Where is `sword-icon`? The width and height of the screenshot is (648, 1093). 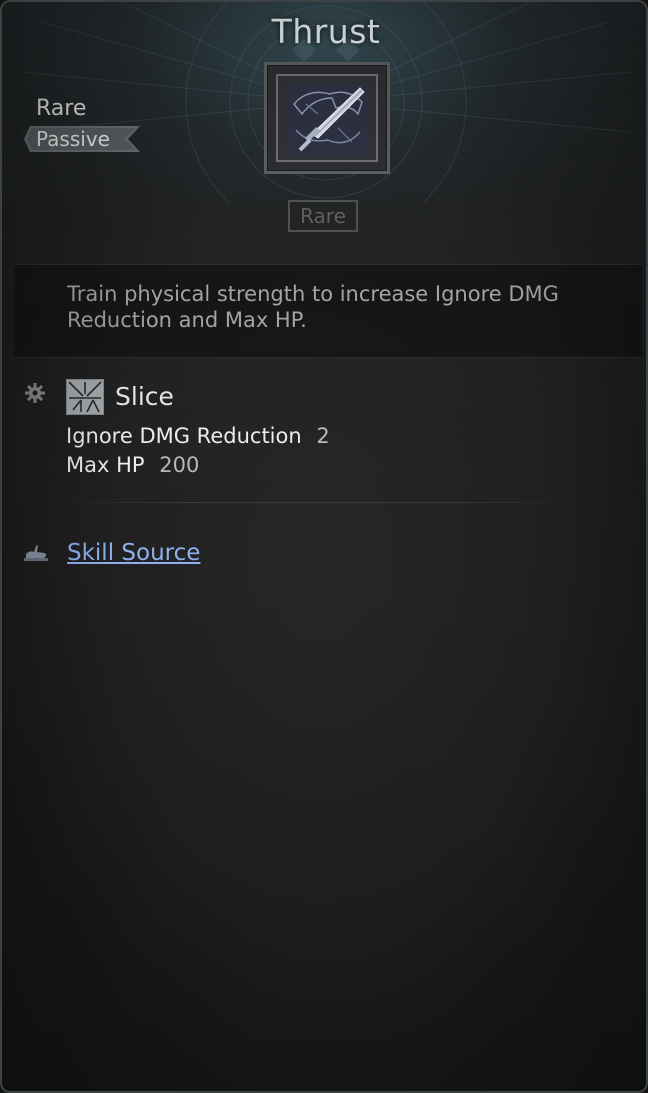 sword-icon is located at coordinates (328, 119).